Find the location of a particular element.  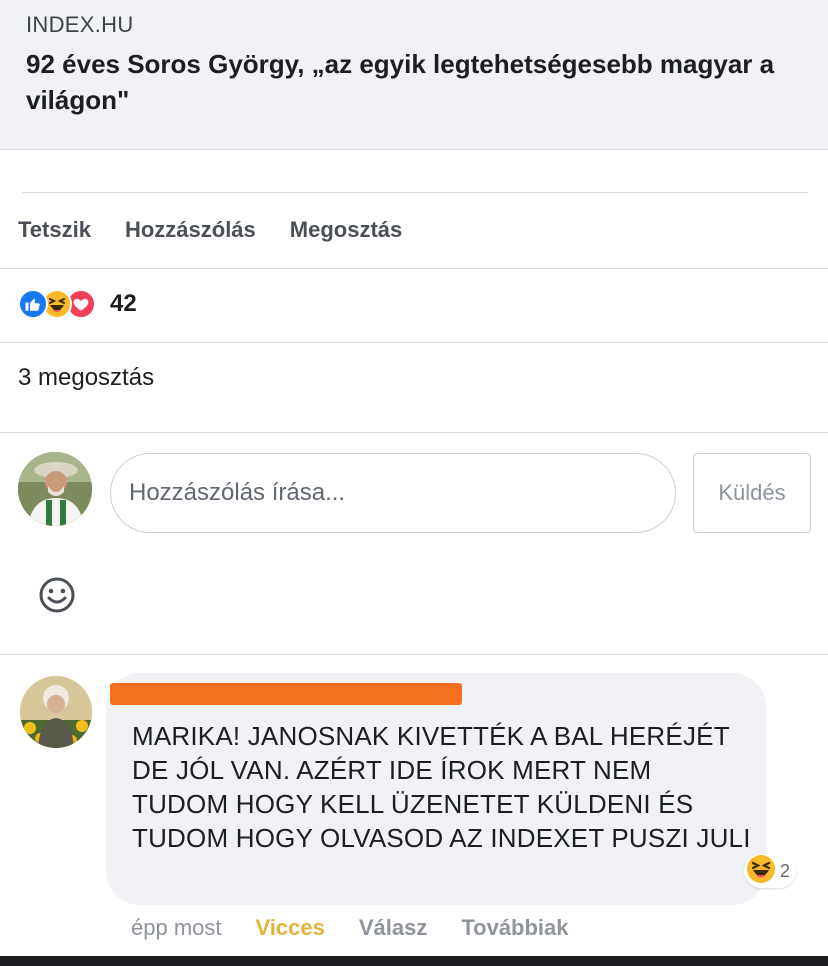

redacted-commenter-name is located at coordinates (286, 694).